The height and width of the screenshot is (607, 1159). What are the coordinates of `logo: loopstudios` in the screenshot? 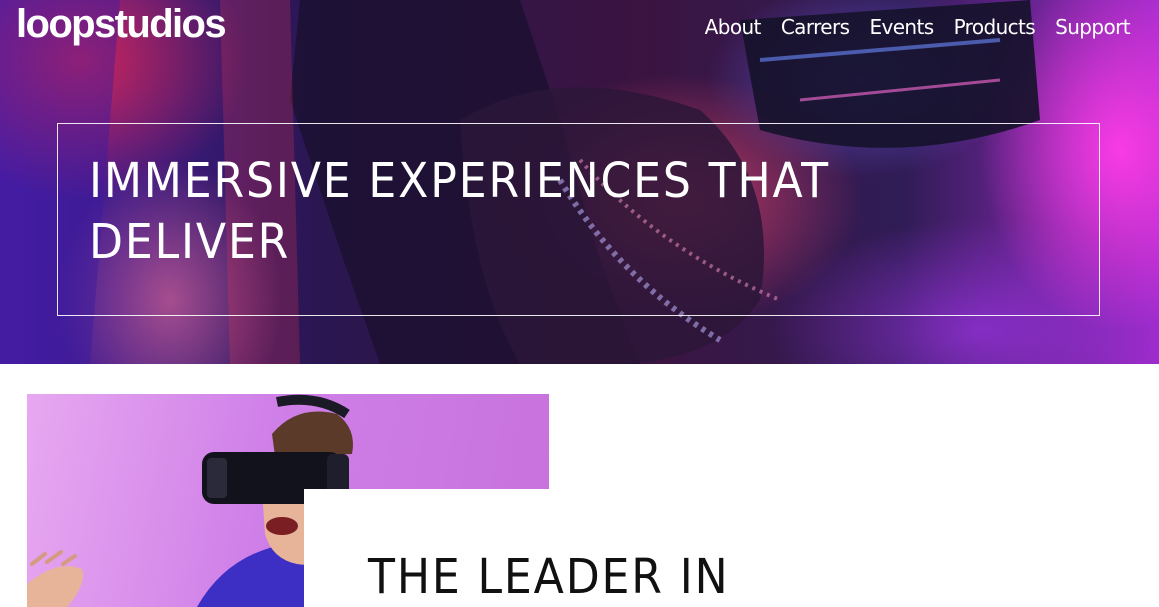 It's located at (121, 24).